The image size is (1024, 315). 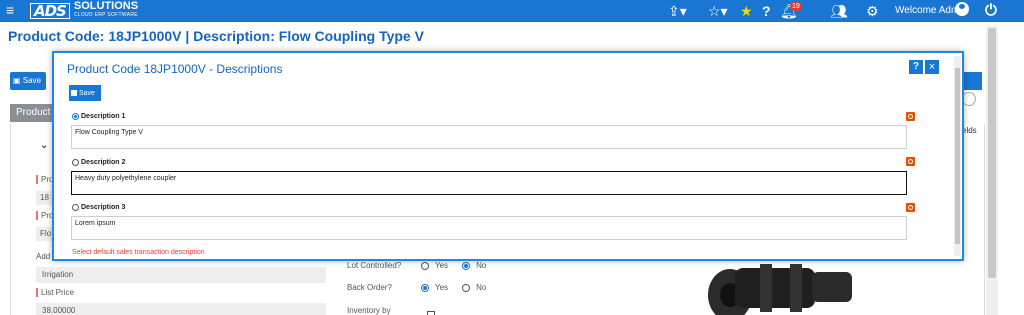 I want to click on modal-scrollbar-thumb, so click(x=957, y=156).